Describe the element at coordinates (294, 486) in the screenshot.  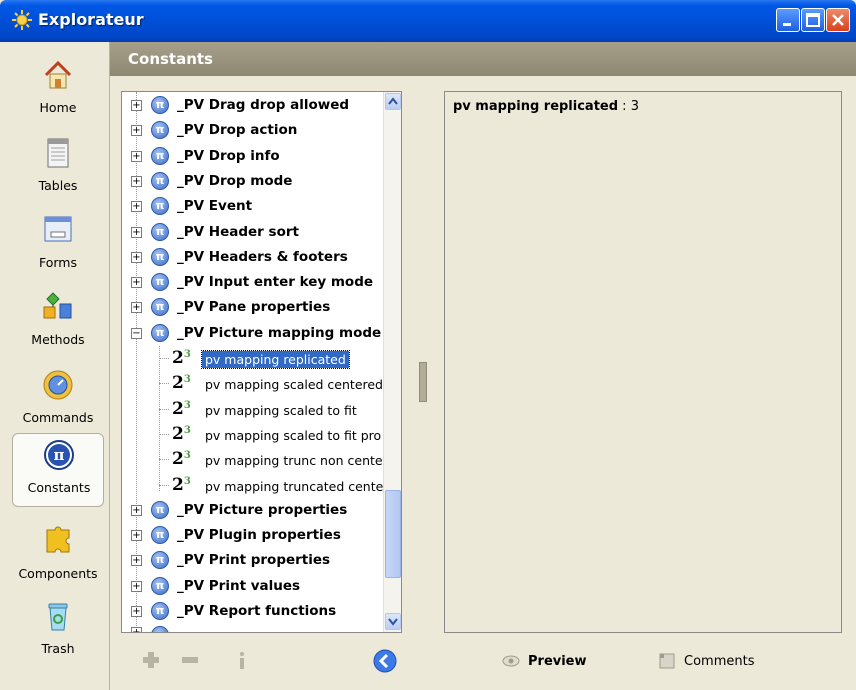
I see `tree-constant-label: pv mapping truncated cente` at that location.